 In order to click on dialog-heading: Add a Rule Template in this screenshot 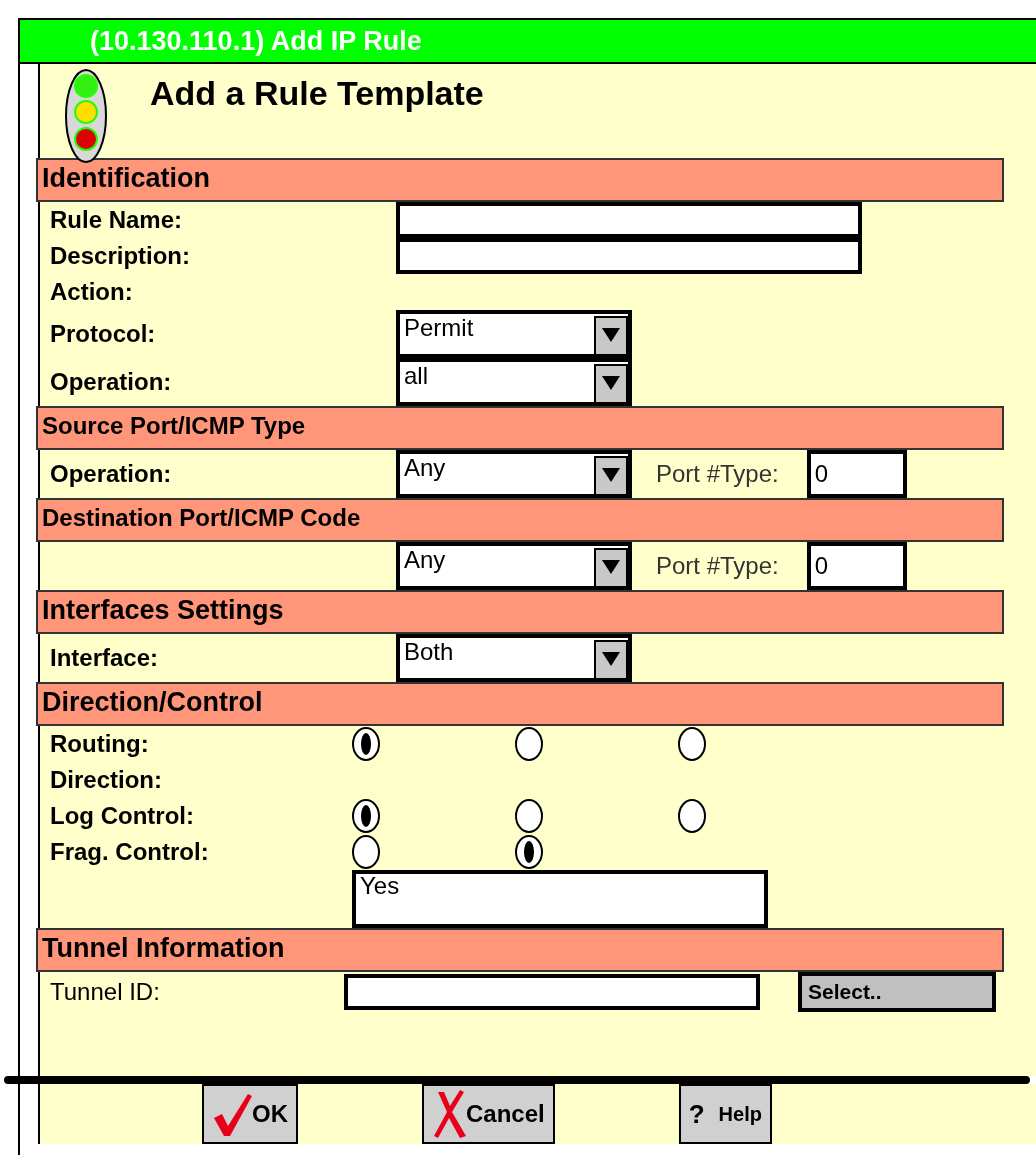, I will do `click(317, 93)`.